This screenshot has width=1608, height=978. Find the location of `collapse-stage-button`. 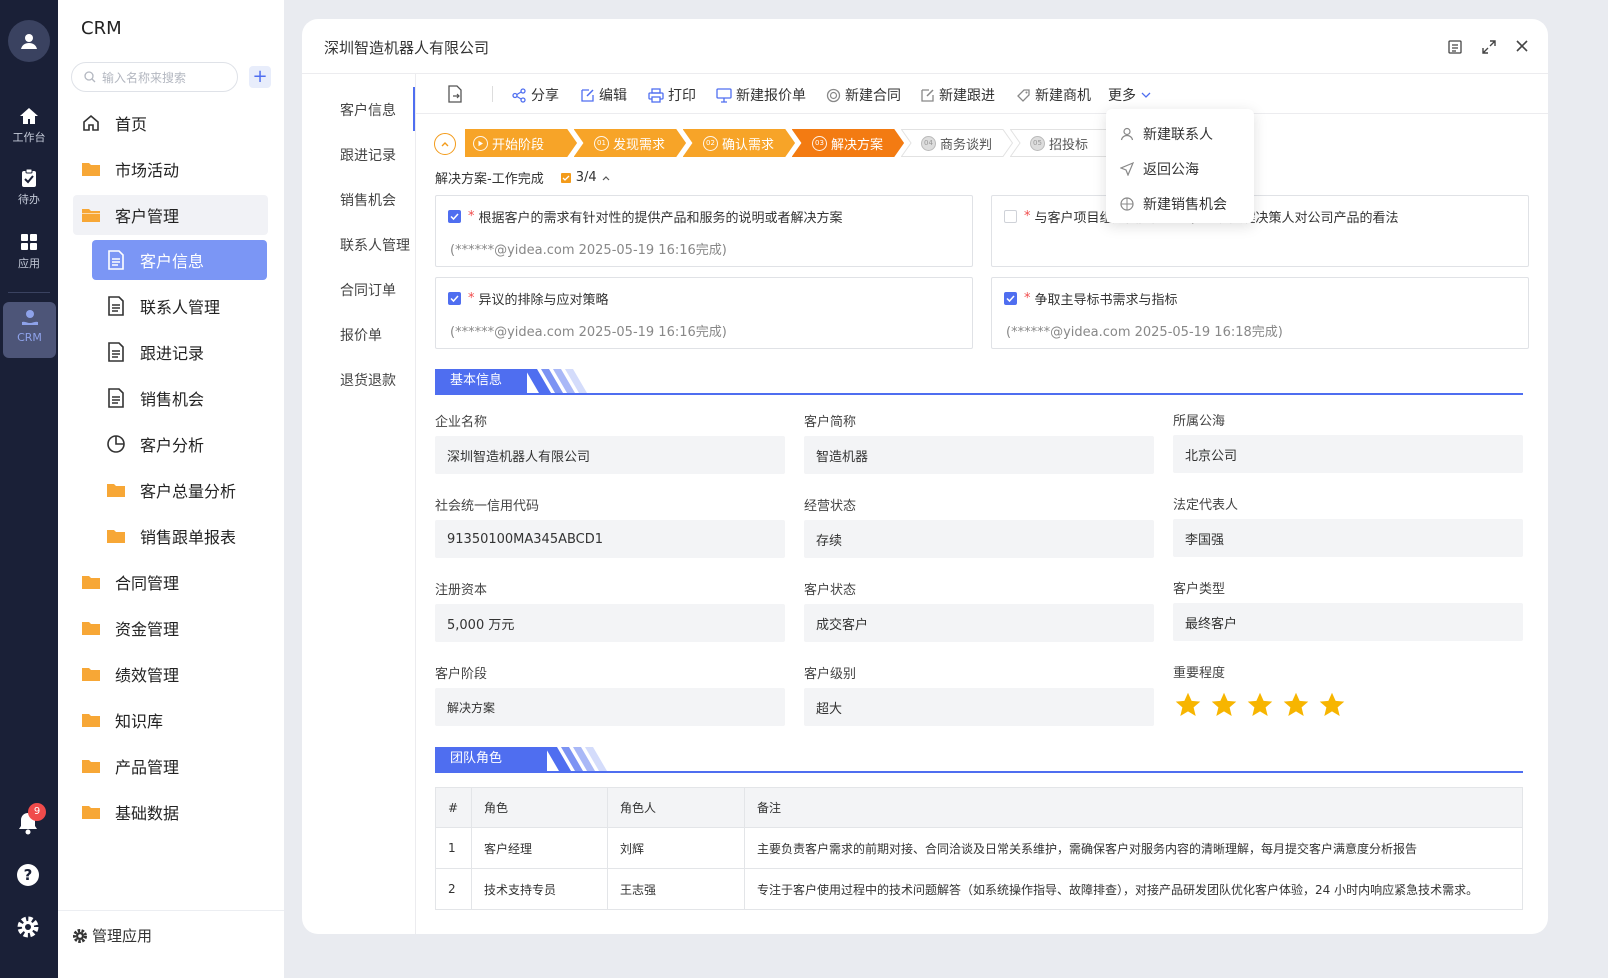

collapse-stage-button is located at coordinates (445, 144).